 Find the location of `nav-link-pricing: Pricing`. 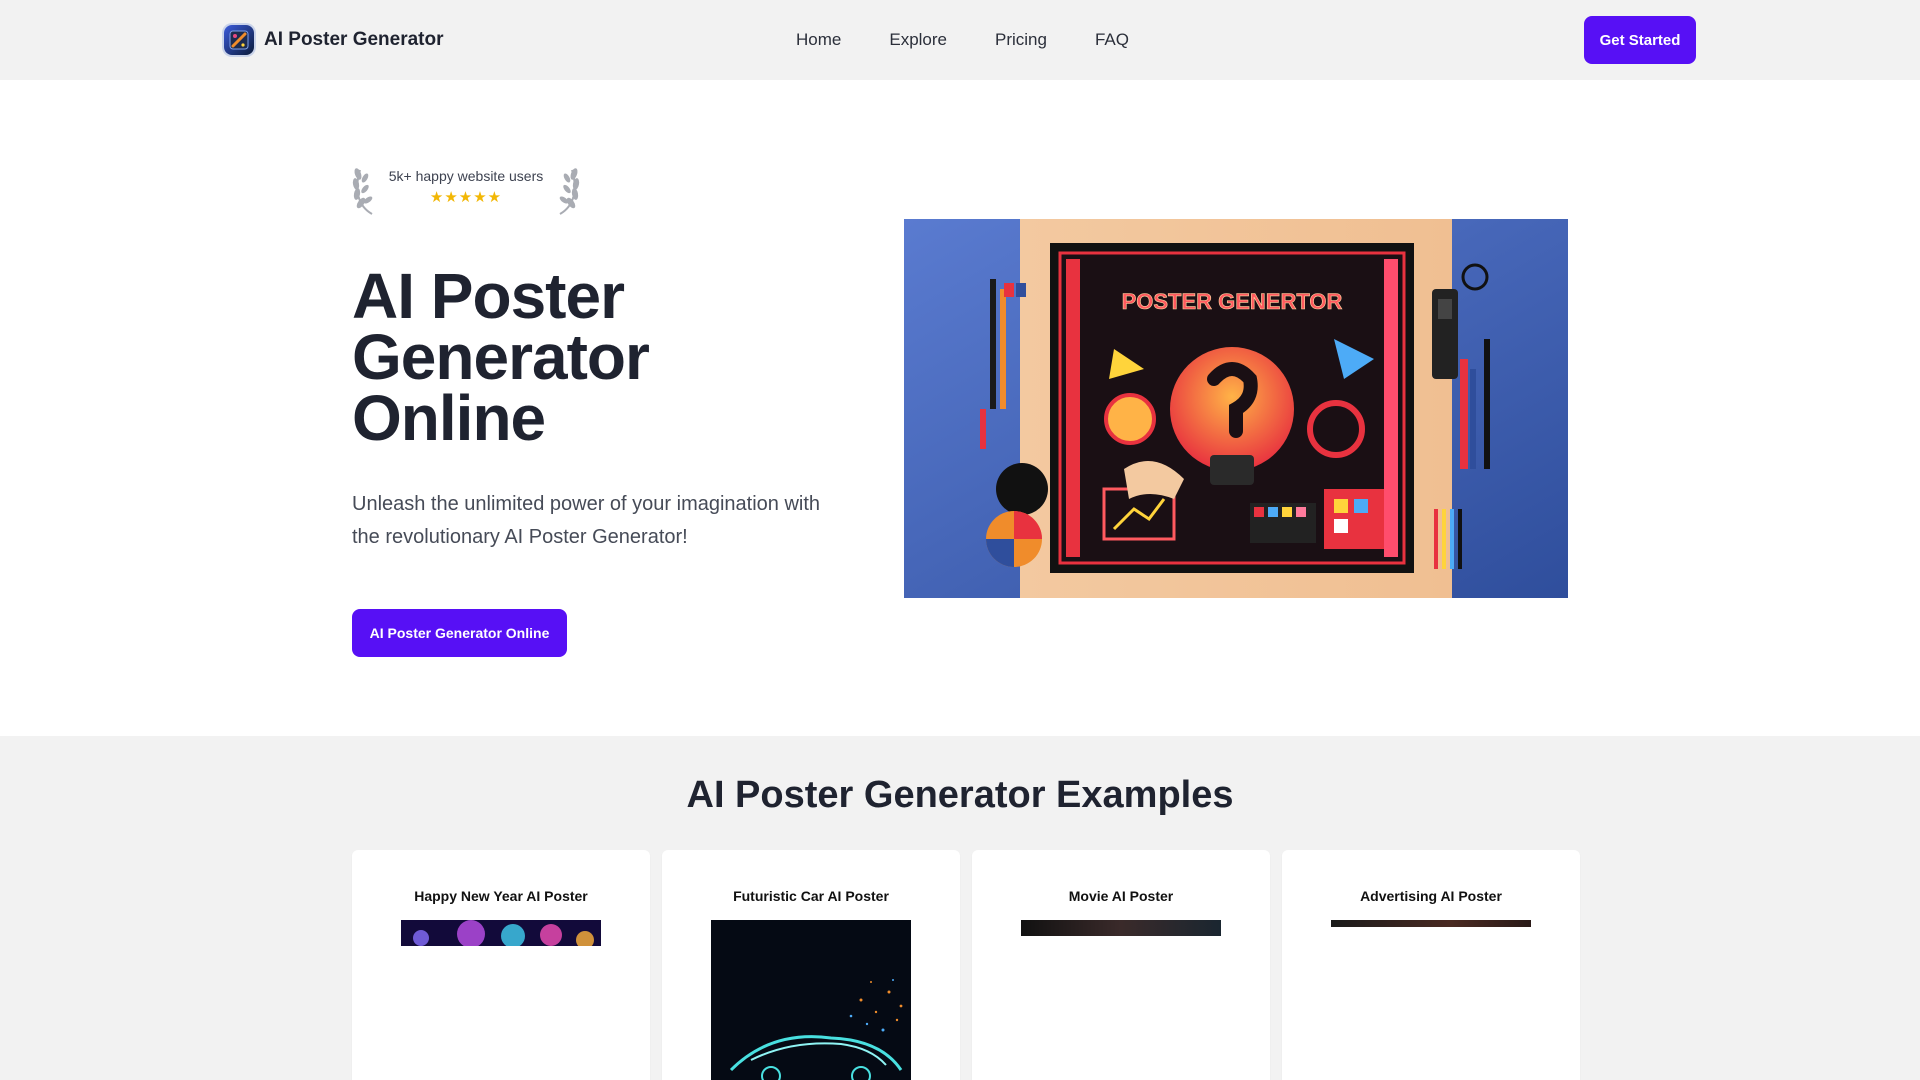

nav-link-pricing: Pricing is located at coordinates (1021, 40).